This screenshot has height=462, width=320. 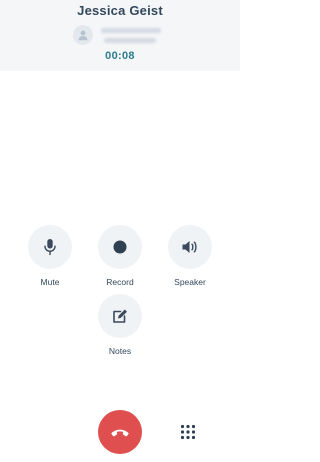 I want to click on avatar, so click(x=83, y=35).